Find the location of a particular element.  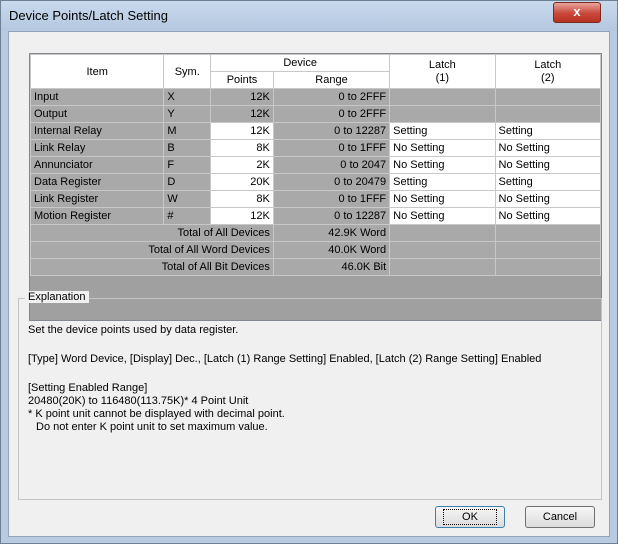

header-device: Device is located at coordinates (300, 63).